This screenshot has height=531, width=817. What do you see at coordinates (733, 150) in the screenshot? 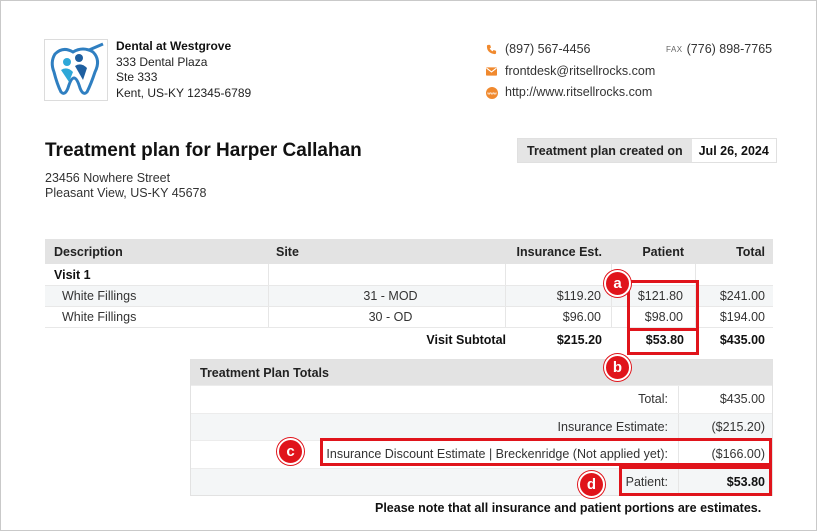
I see `created-date: Jul 26, 2024` at bounding box center [733, 150].